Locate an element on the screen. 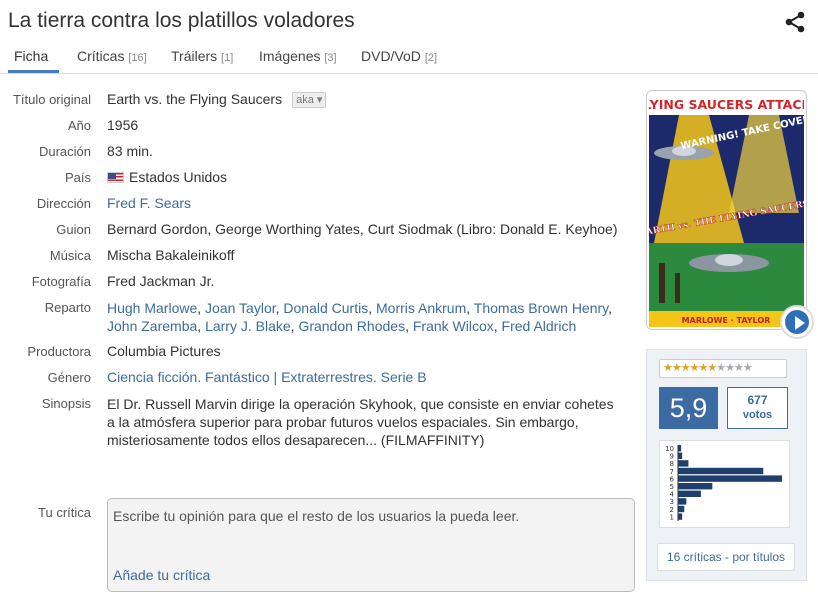 The width and height of the screenshot is (818, 594). director-link: Fred F. Sears is located at coordinates (149, 203).